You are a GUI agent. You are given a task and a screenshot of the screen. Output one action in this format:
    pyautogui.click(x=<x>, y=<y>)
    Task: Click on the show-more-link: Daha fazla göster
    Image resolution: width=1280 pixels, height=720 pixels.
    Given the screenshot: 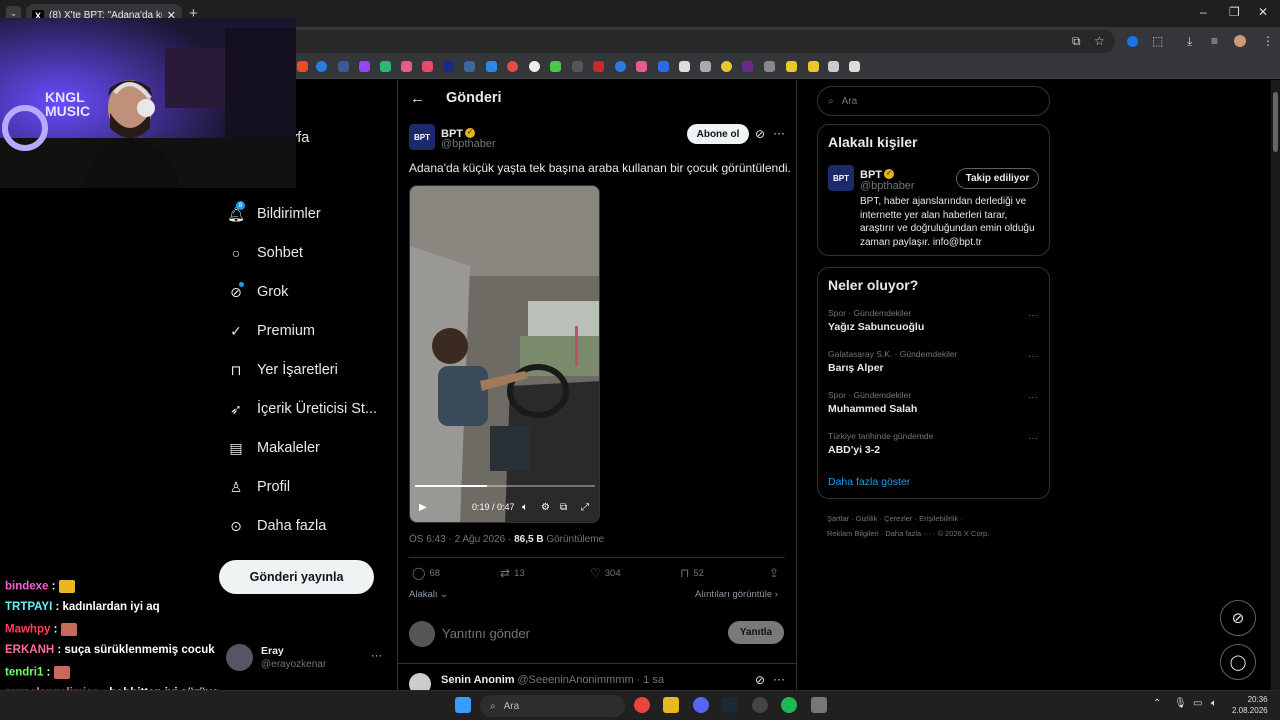 What is the action you would take?
    pyautogui.click(x=869, y=482)
    